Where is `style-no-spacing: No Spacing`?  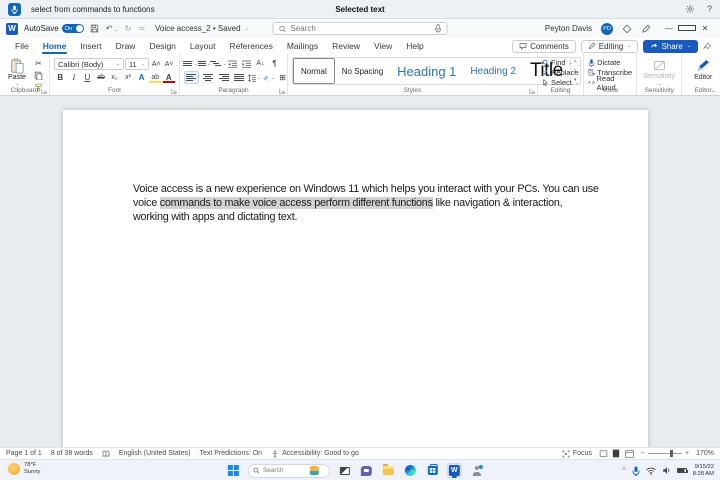
style-no-spacing: No Spacing is located at coordinates (362, 71).